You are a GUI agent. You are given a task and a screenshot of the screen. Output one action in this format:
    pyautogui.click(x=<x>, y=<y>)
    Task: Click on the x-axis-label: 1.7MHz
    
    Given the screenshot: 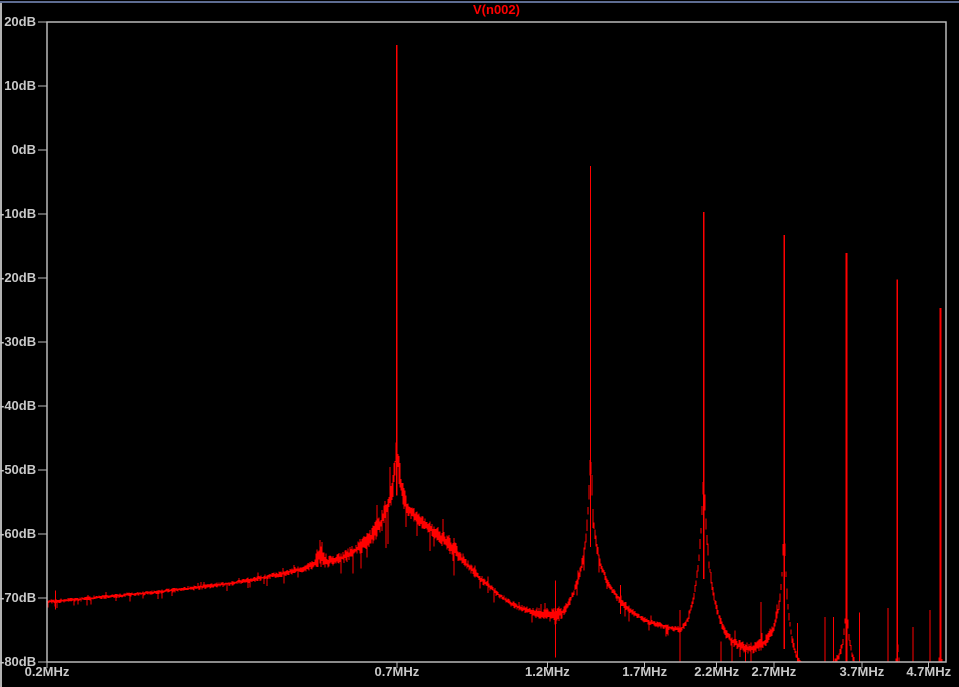 What is the action you would take?
    pyautogui.click(x=645, y=671)
    